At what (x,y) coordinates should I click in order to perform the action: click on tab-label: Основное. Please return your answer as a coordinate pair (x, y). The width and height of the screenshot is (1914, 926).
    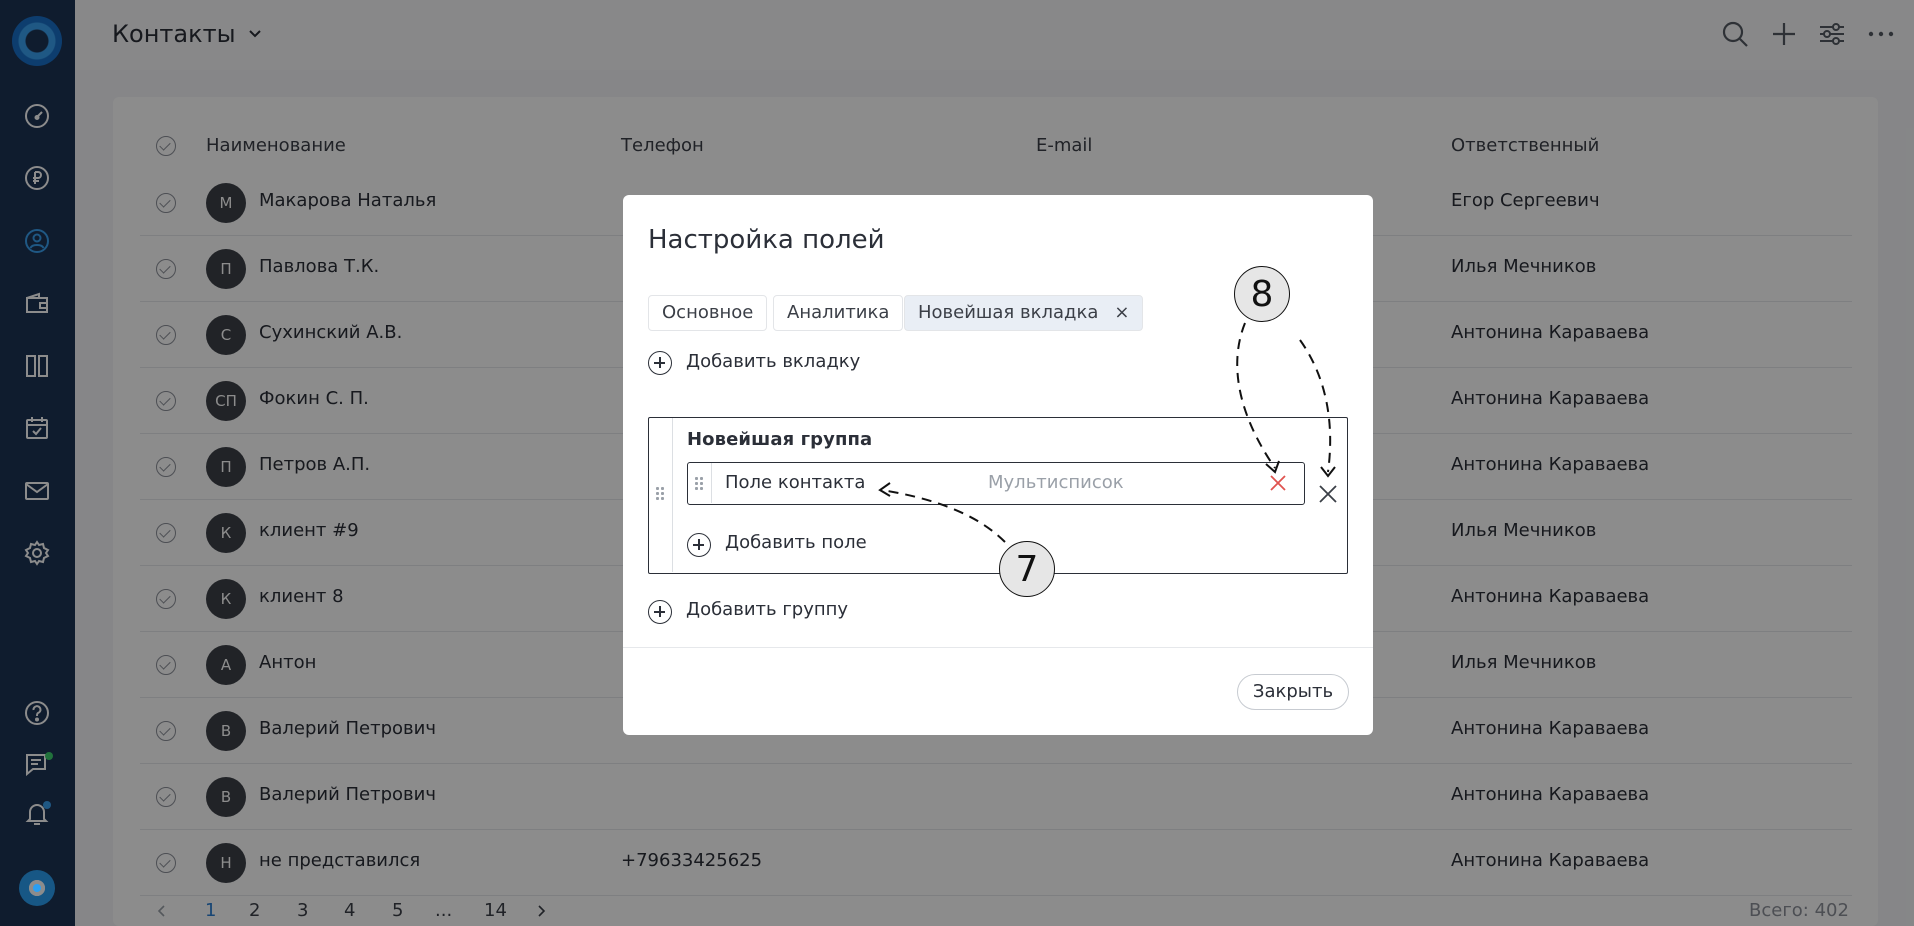
    Looking at the image, I should click on (708, 312).